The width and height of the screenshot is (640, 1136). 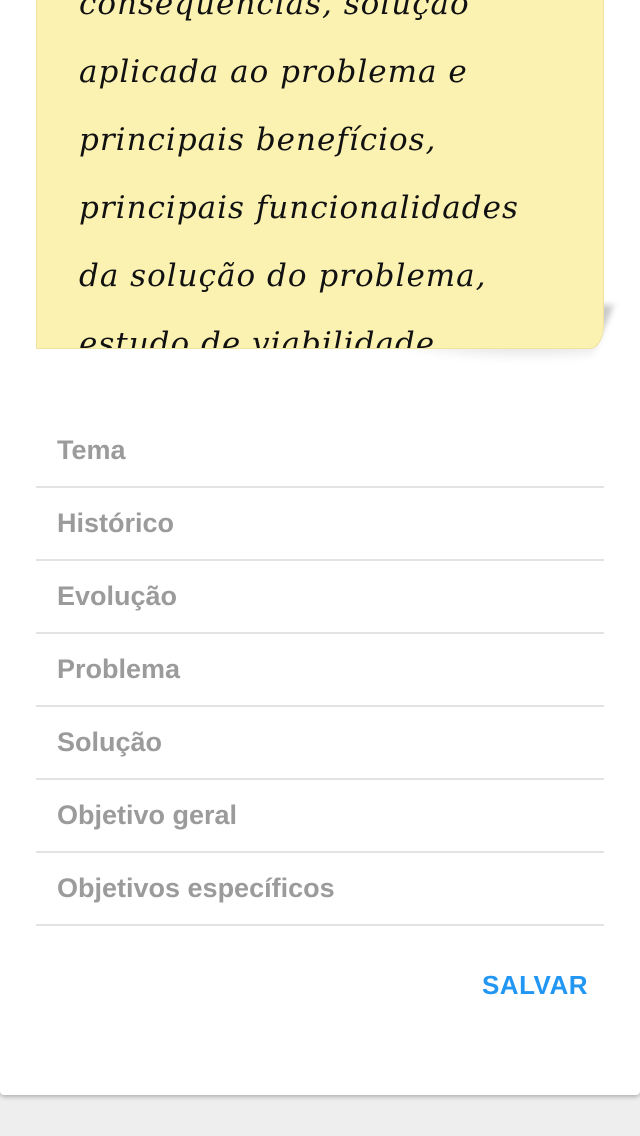 What do you see at coordinates (196, 888) in the screenshot?
I see `objetivos-especificos-placeholder: Objetivos específicos` at bounding box center [196, 888].